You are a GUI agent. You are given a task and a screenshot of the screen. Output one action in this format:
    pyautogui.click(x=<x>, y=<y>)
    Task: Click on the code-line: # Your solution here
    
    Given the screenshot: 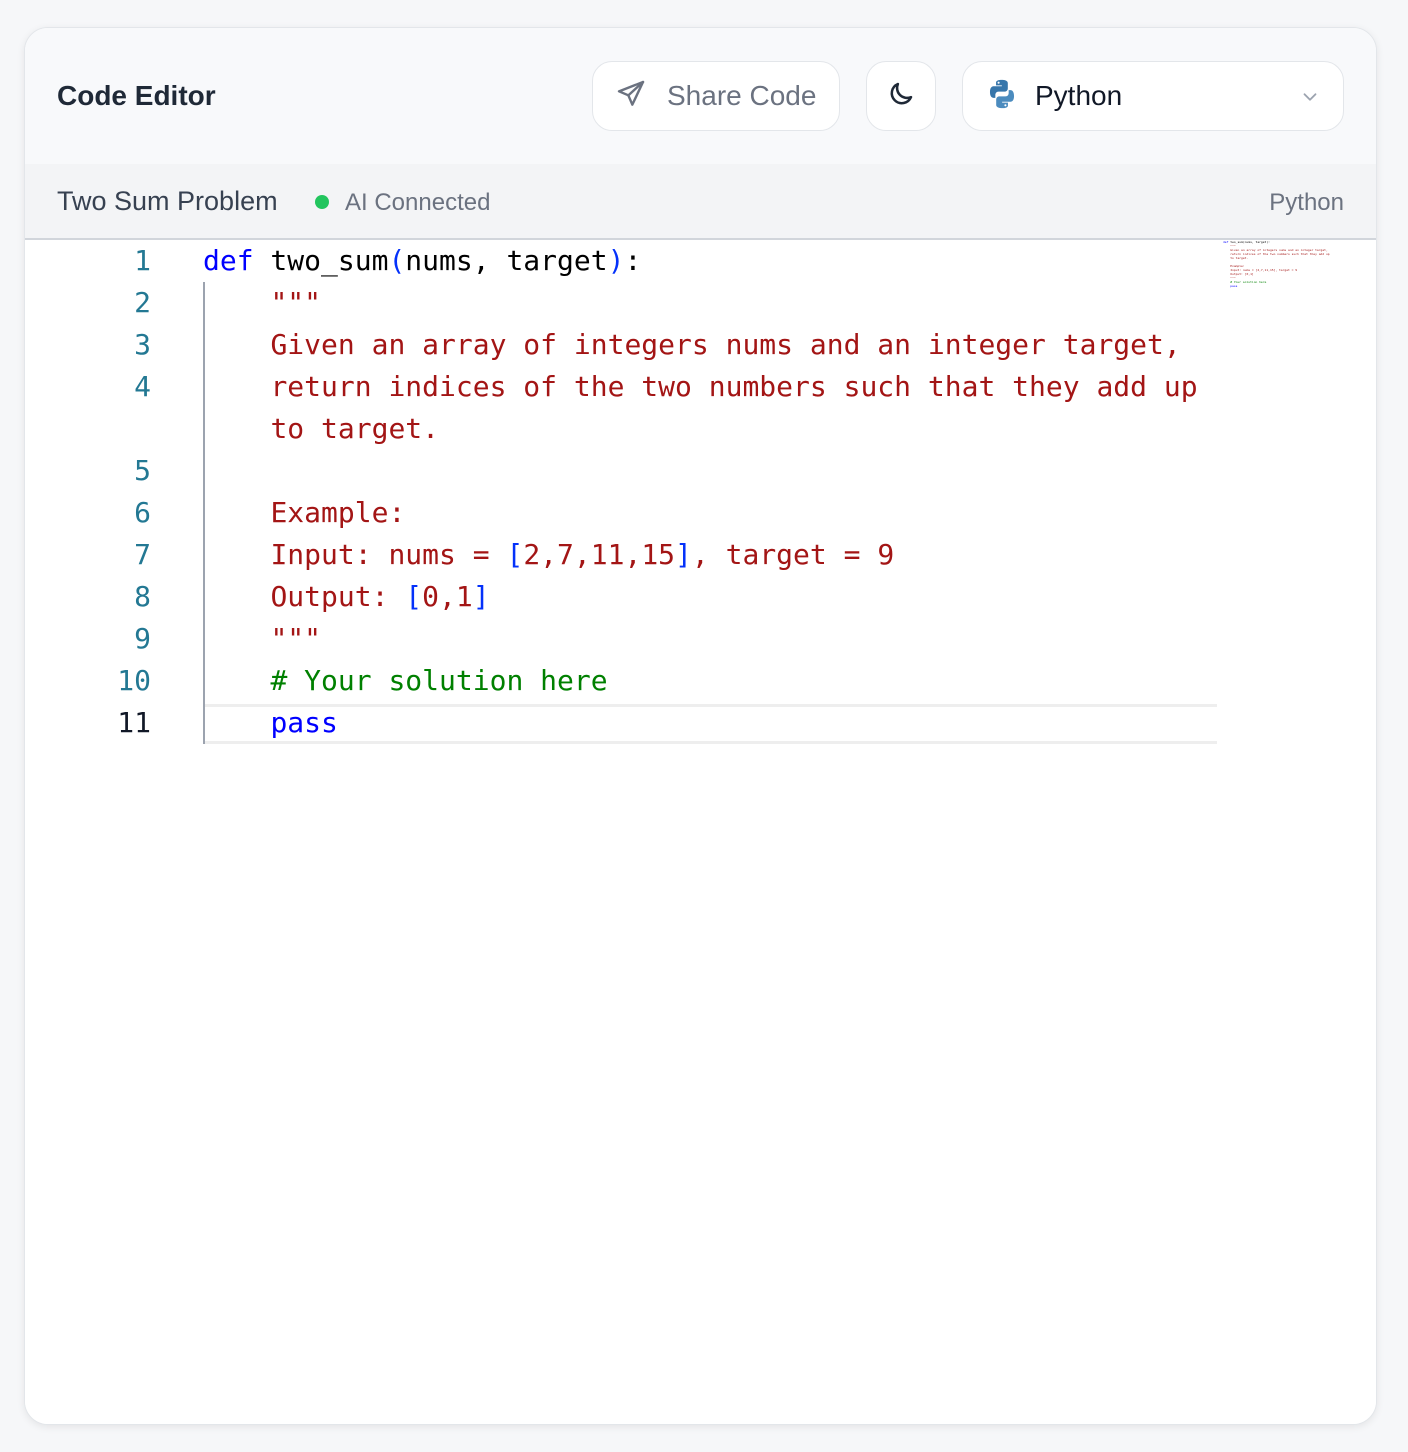 What is the action you would take?
    pyautogui.click(x=439, y=680)
    